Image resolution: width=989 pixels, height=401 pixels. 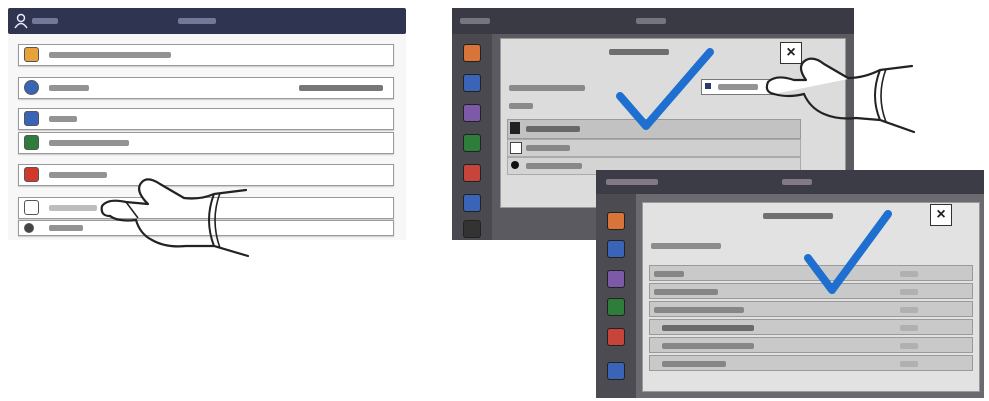 What do you see at coordinates (31, 54) in the screenshot?
I see `document-icon` at bounding box center [31, 54].